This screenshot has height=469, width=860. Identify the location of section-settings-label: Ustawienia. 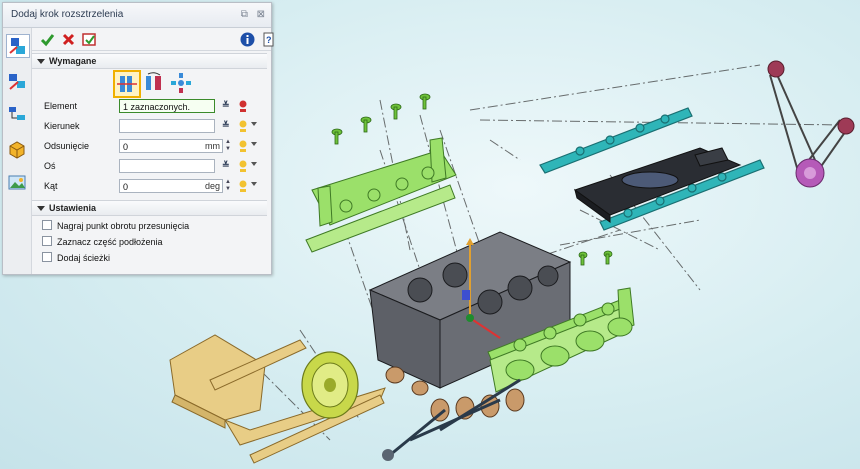
(73, 208).